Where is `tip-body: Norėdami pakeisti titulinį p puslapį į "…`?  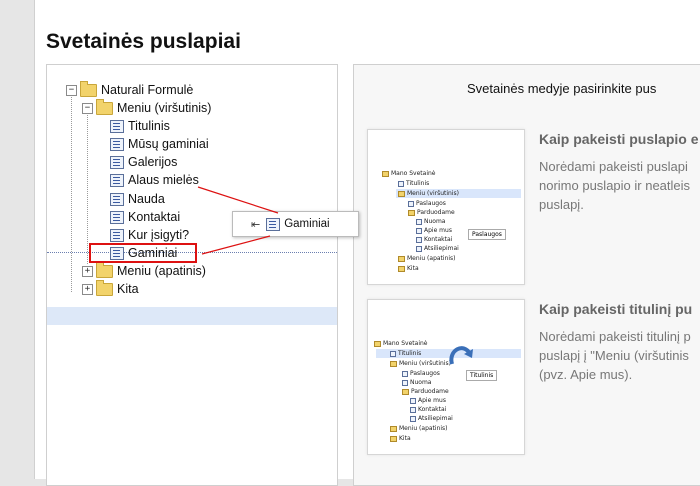
tip-body: Norėdami pakeisti titulinį p puslapį į "… is located at coordinates (615, 355).